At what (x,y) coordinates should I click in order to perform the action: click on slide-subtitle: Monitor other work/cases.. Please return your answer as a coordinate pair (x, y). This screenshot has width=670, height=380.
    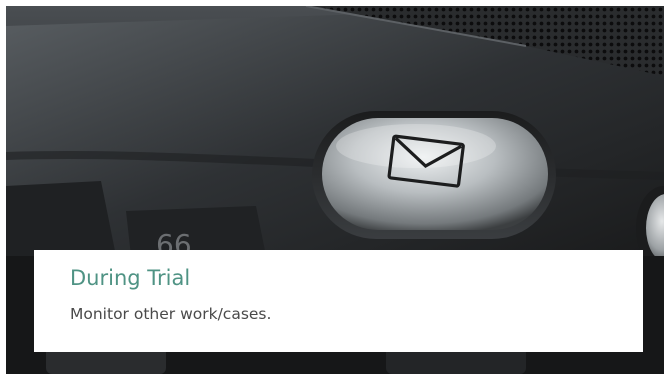
    Looking at the image, I should click on (171, 314).